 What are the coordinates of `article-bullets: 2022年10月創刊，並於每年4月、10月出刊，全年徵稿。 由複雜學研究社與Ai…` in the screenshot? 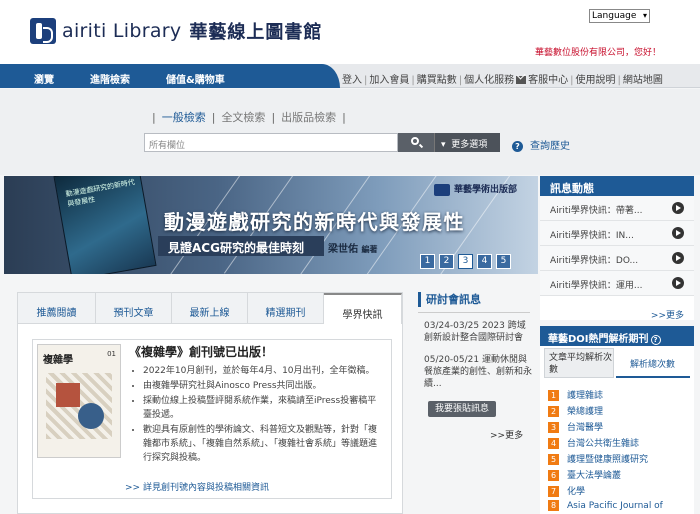 It's located at (263, 415).